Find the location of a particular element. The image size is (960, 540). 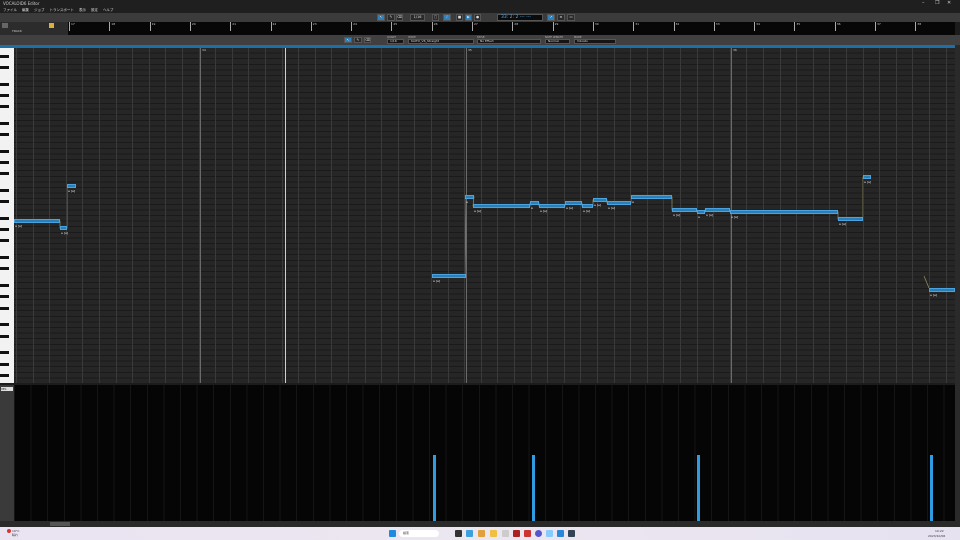

minimize-button: – is located at coordinates (923, 3).